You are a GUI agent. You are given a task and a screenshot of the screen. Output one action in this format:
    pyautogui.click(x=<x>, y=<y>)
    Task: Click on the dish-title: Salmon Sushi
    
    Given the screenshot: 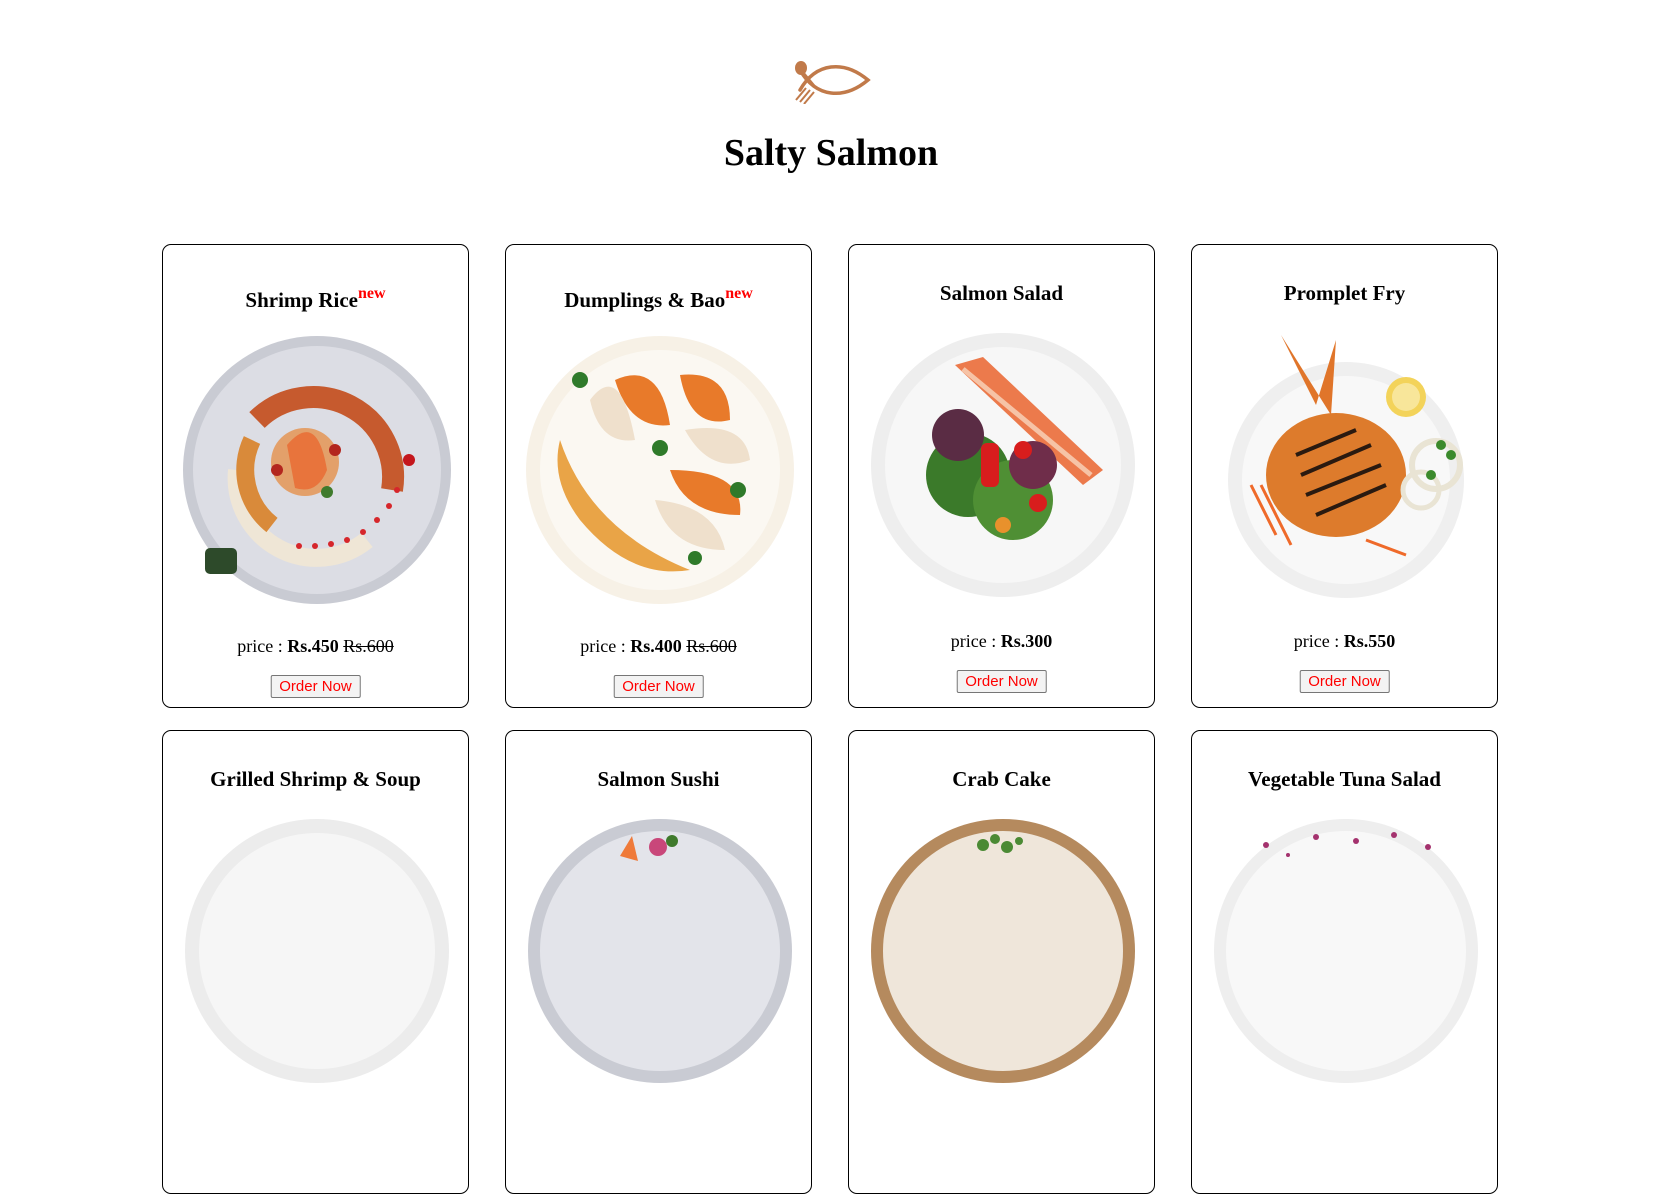 What is the action you would take?
    pyautogui.click(x=658, y=779)
    